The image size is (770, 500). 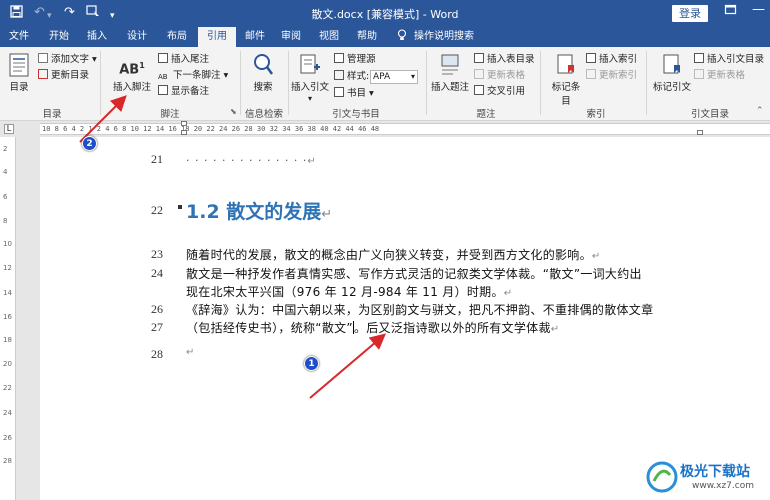 What do you see at coordinates (89, 143) in the screenshot?
I see `step-badge-2: 2` at bounding box center [89, 143].